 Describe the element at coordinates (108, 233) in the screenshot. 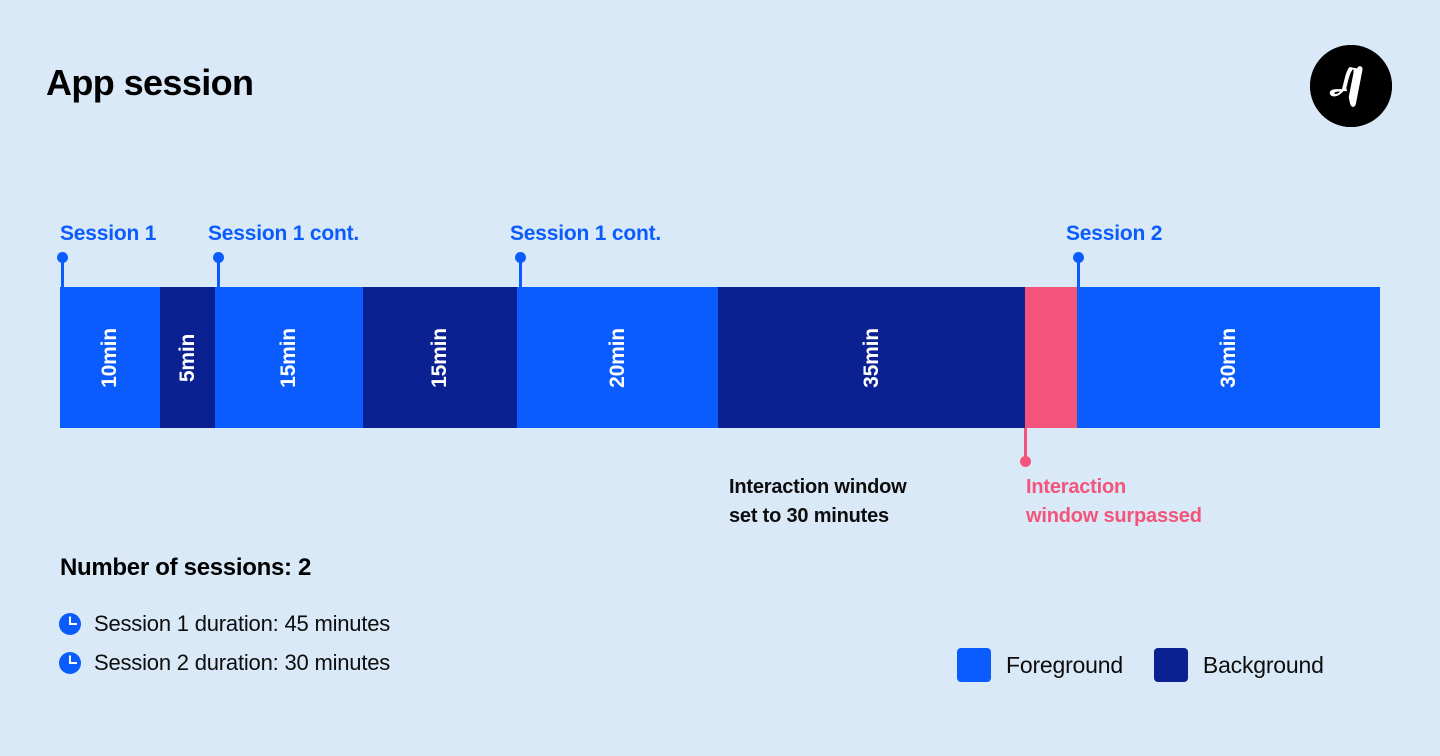

I see `session-label-1: Session 1` at that location.